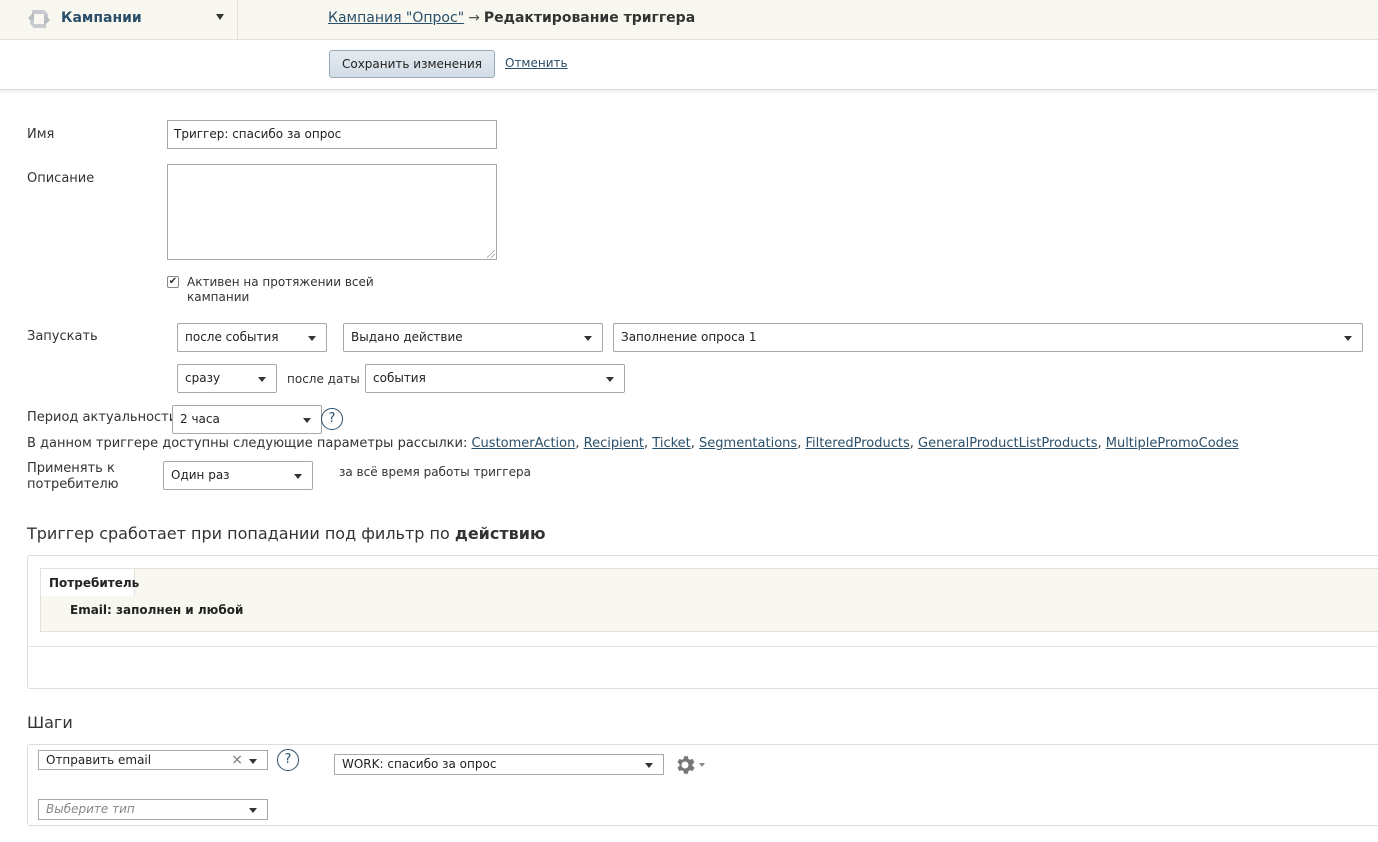  I want to click on page-title: Редактирование триггера, so click(589, 18).